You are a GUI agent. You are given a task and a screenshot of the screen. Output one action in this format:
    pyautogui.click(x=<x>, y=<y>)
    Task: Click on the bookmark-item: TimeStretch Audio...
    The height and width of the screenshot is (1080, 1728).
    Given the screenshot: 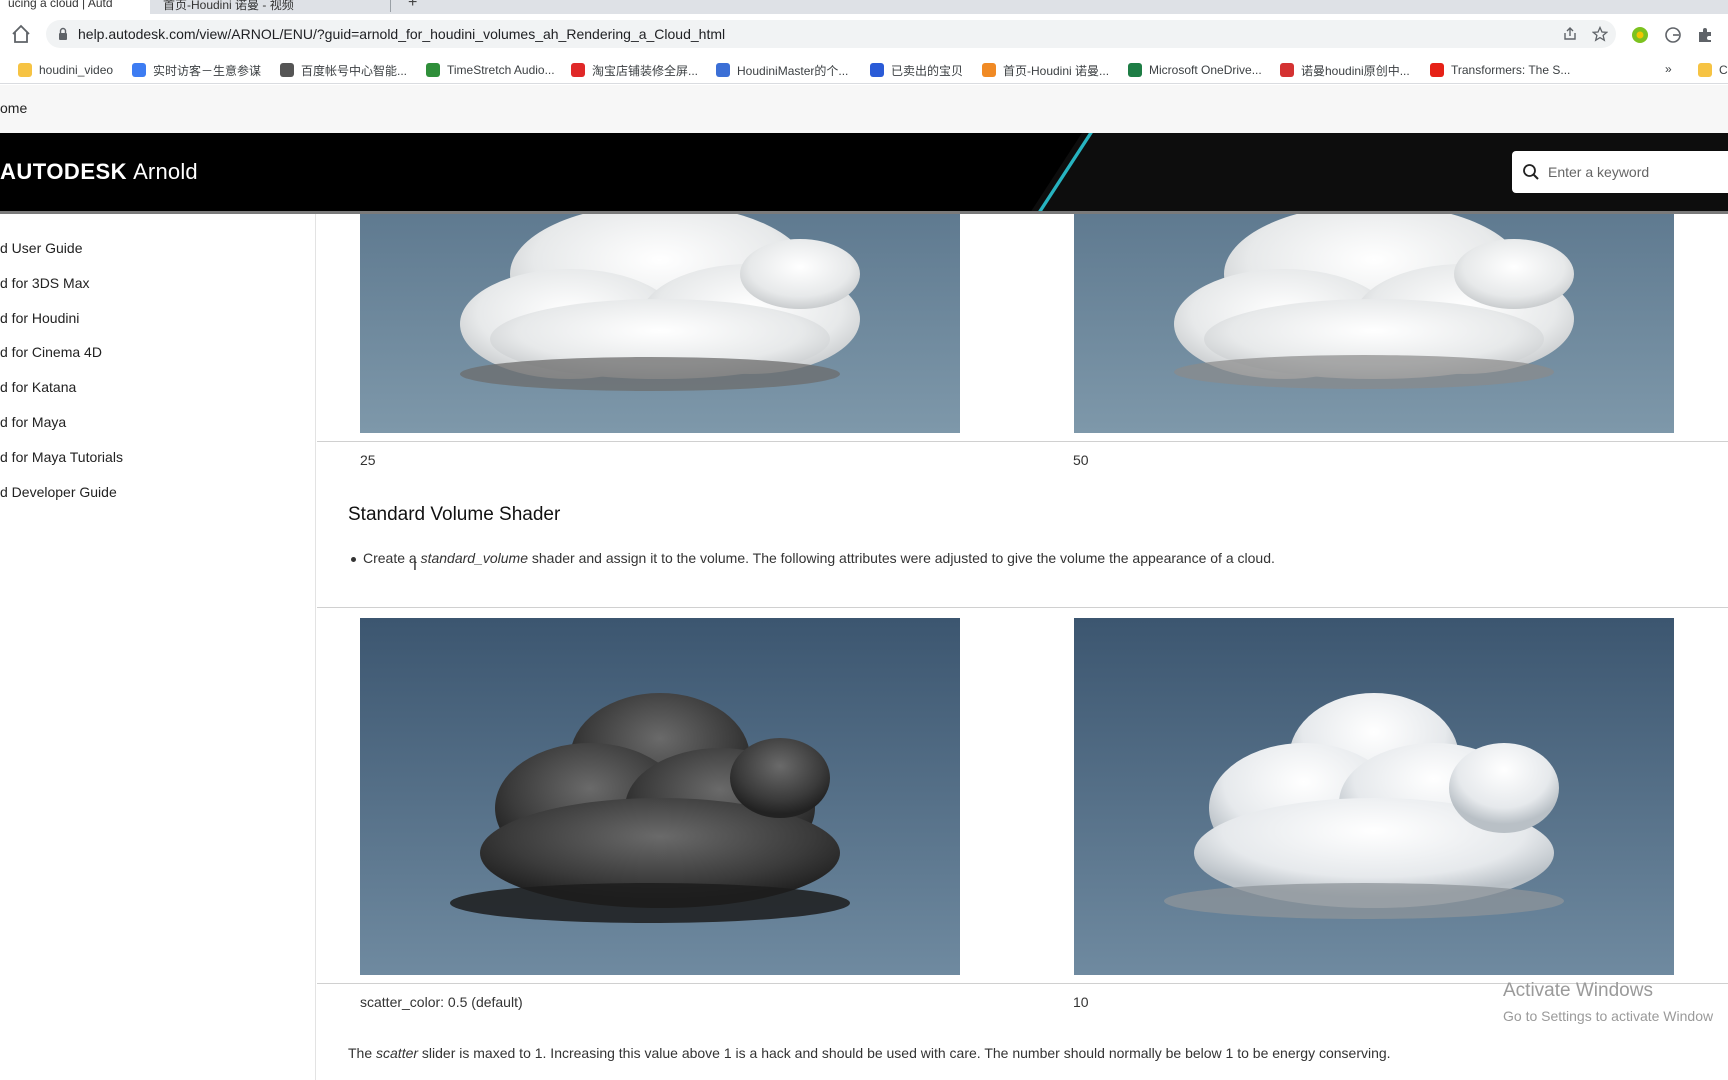 What is the action you would take?
    pyautogui.click(x=490, y=70)
    